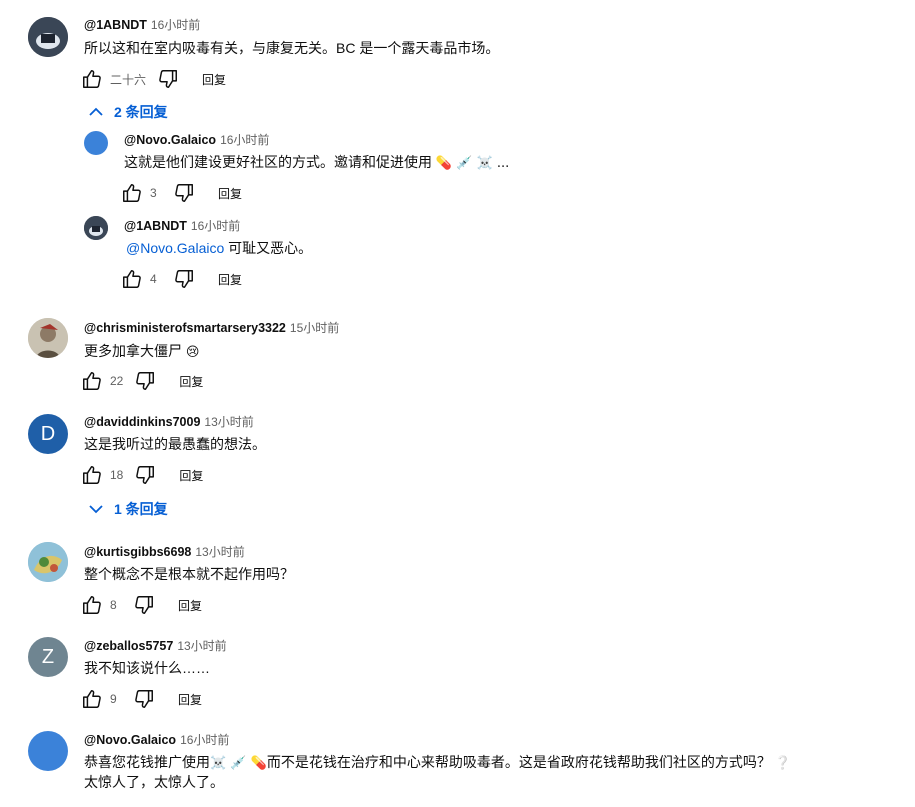 The height and width of the screenshot is (807, 915). What do you see at coordinates (113, 699) in the screenshot?
I see `like-count: 9` at bounding box center [113, 699].